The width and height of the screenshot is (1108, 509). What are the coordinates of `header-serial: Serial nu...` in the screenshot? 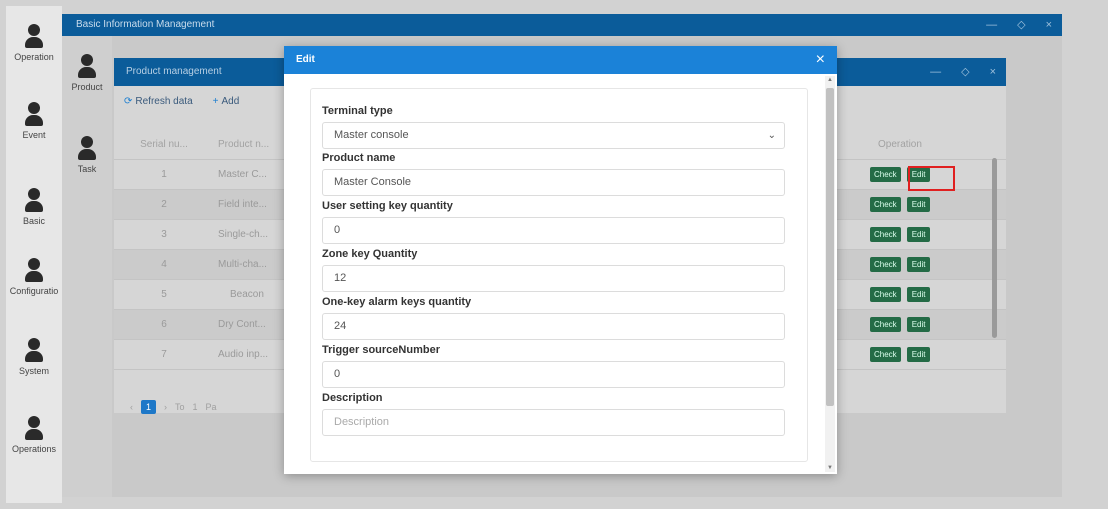 It's located at (164, 144).